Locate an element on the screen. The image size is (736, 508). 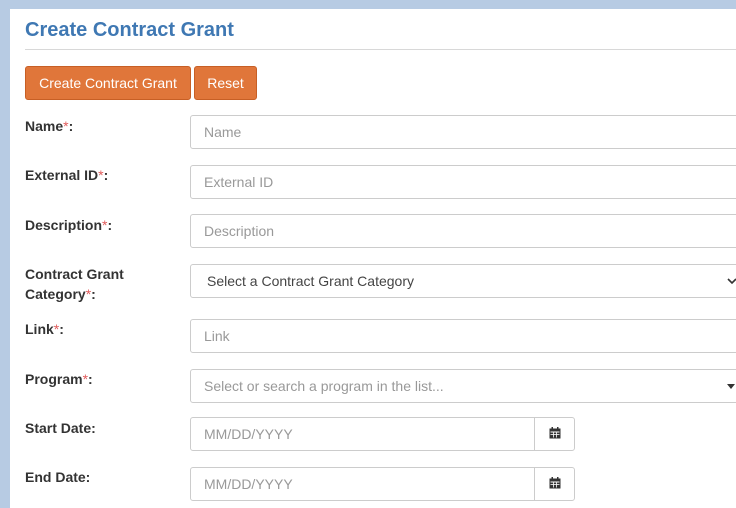
external-id-label: External ID*: is located at coordinates (67, 175).